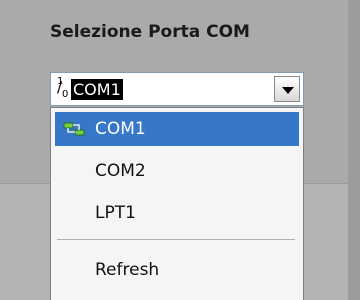  I want to click on dropdown-button, so click(287, 89).